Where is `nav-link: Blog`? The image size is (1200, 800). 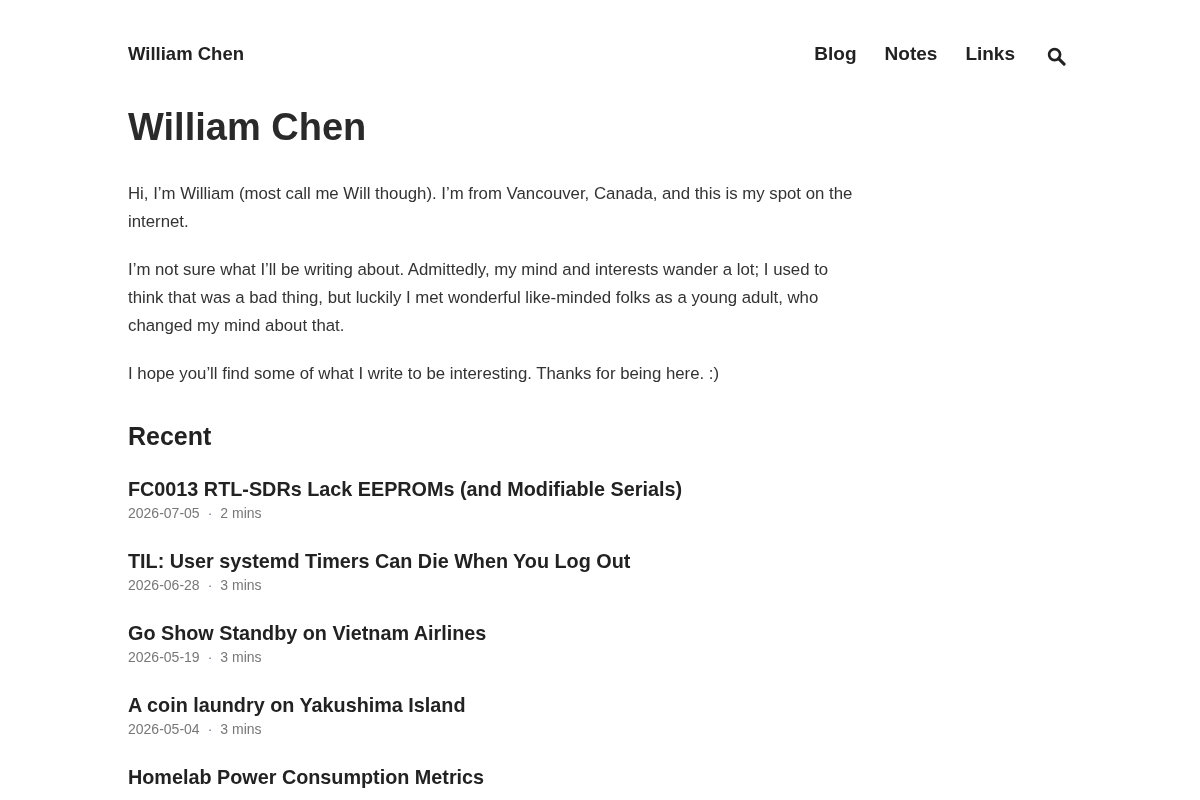
nav-link: Blog is located at coordinates (835, 54).